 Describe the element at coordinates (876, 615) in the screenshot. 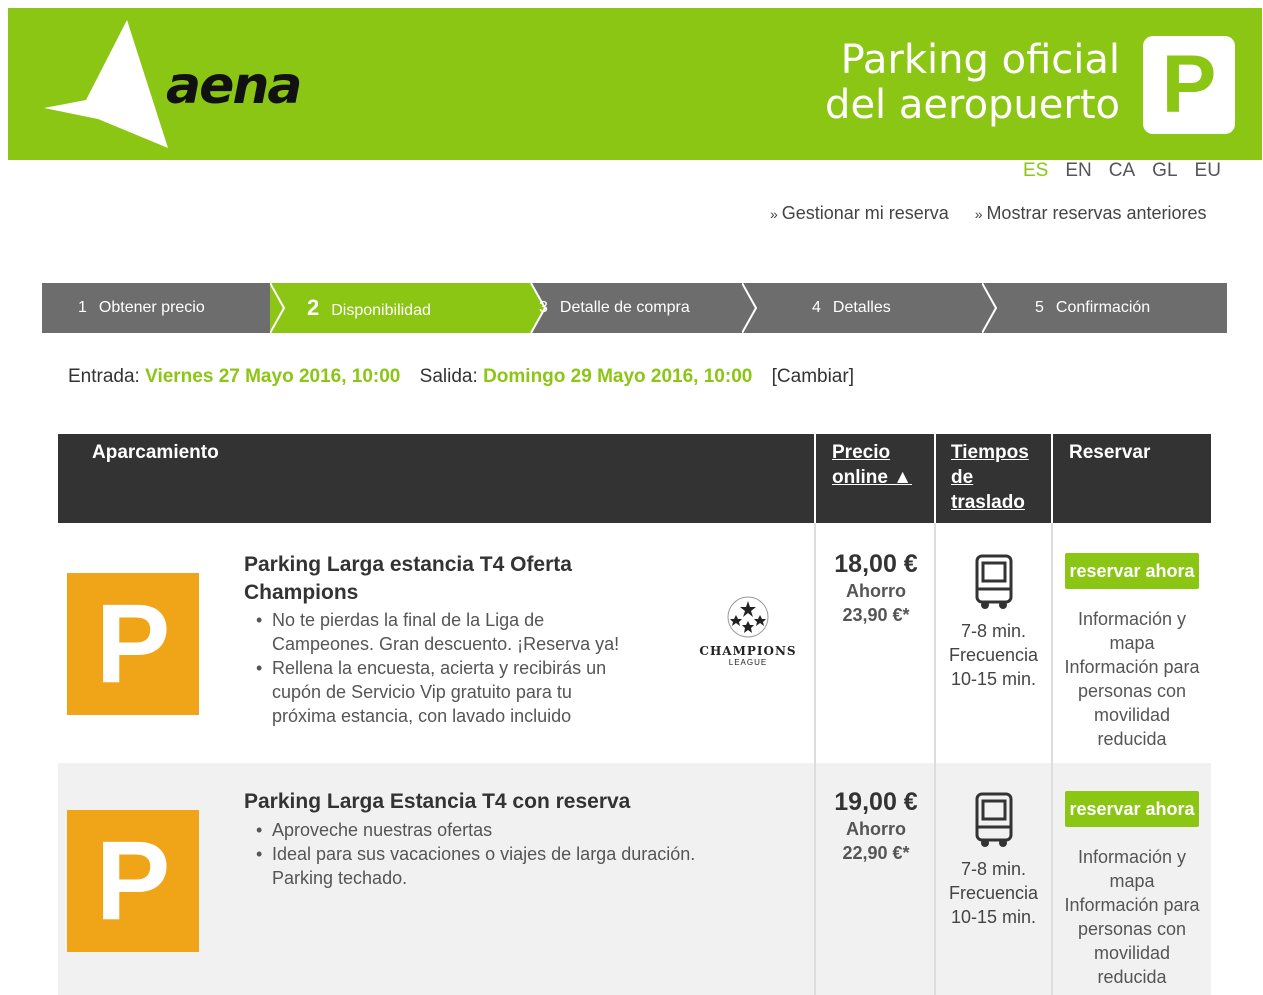

I see `saving-value: 23,90 €*` at that location.